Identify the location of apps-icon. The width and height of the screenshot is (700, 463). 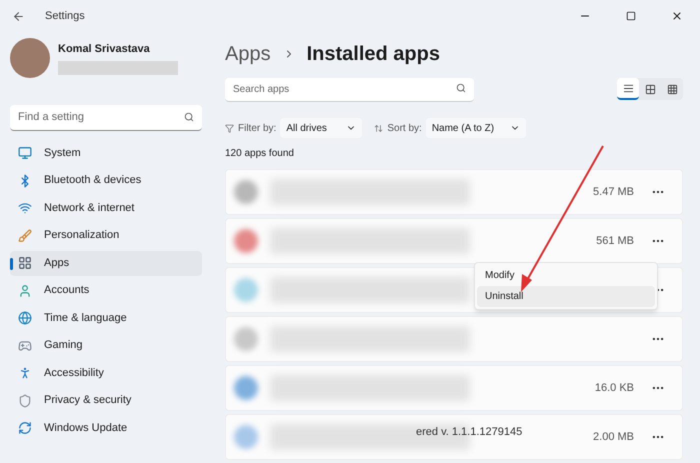
(25, 263).